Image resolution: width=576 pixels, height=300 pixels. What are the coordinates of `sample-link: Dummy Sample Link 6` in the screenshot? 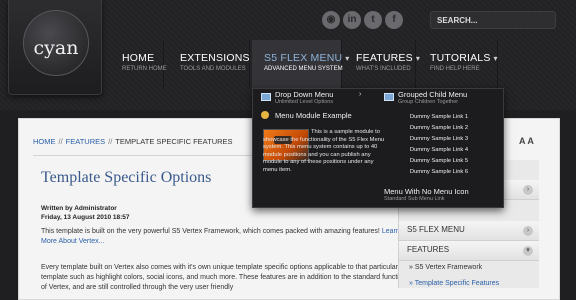 It's located at (439, 172).